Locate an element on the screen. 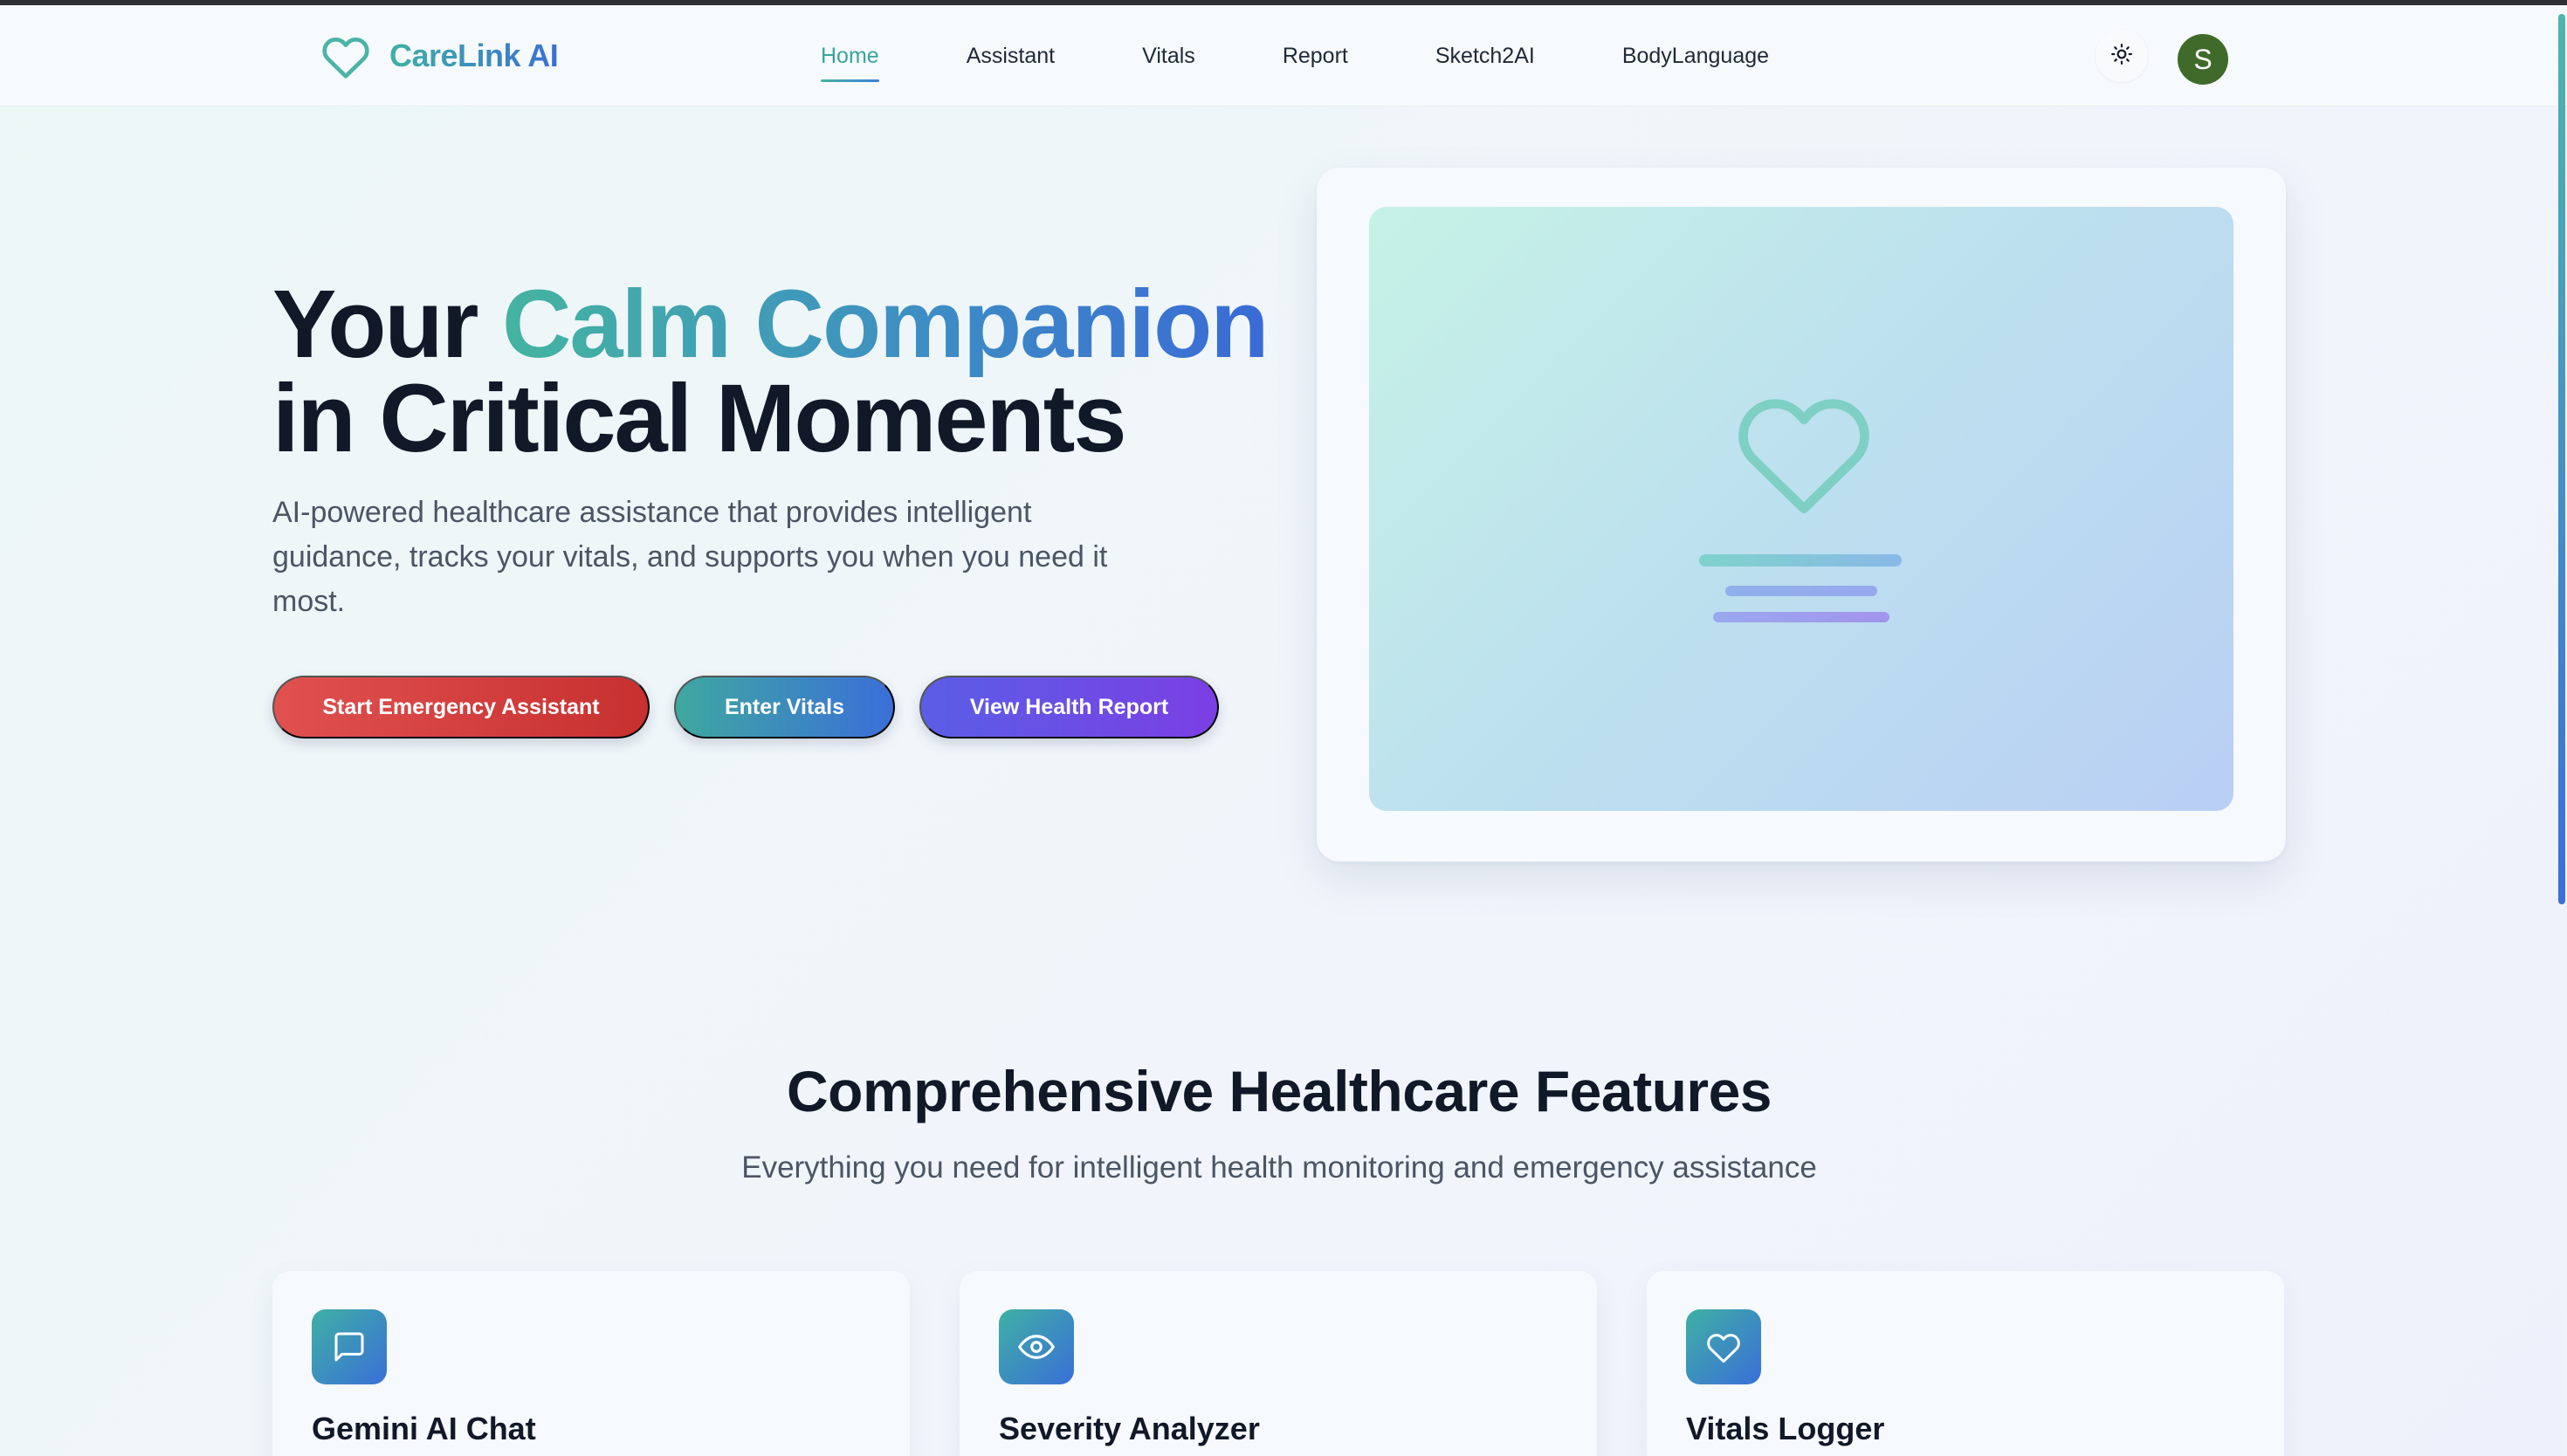  hero-title-accent: Calm Companion is located at coordinates (885, 324).